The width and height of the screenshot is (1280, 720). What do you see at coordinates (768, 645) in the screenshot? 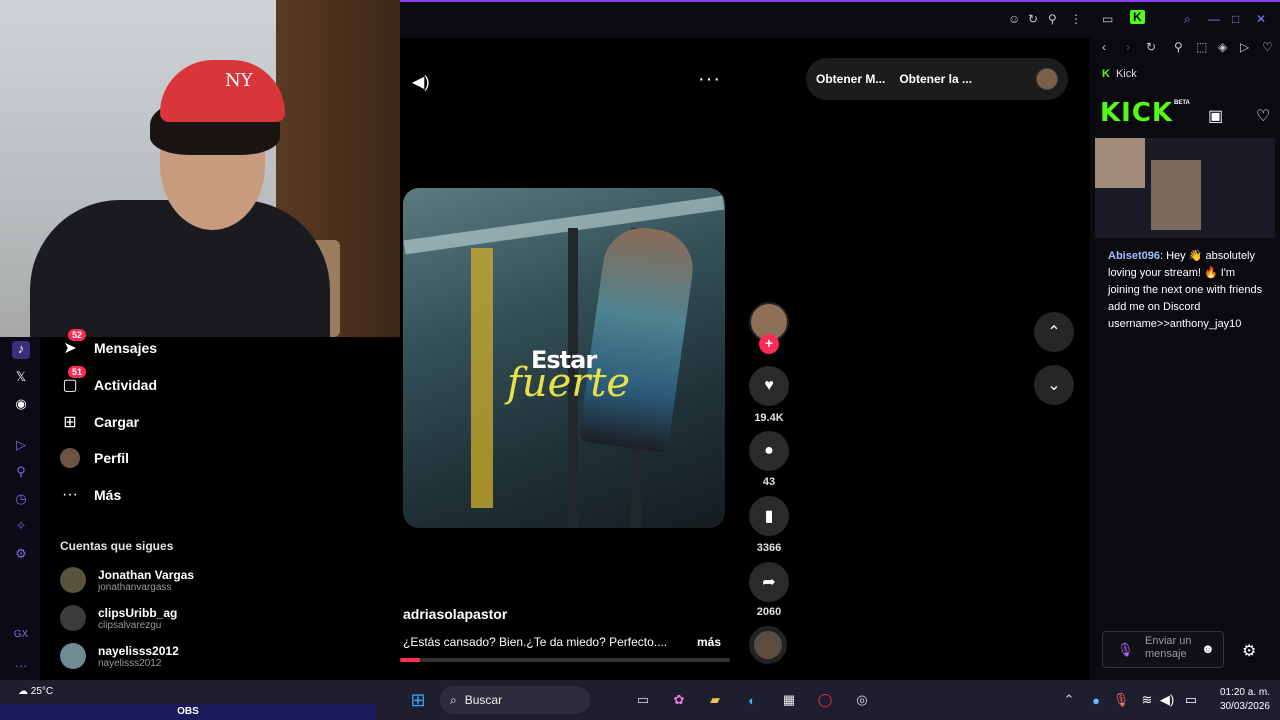
I see `music-disc` at bounding box center [768, 645].